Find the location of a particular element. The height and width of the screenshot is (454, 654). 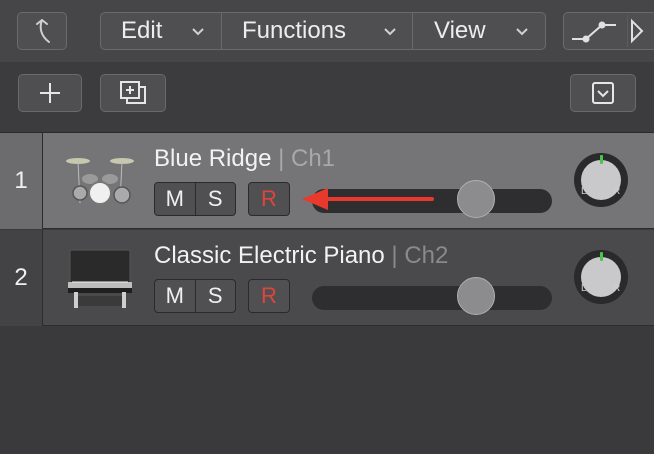

track-channel: | Ch2 is located at coordinates (420, 255).